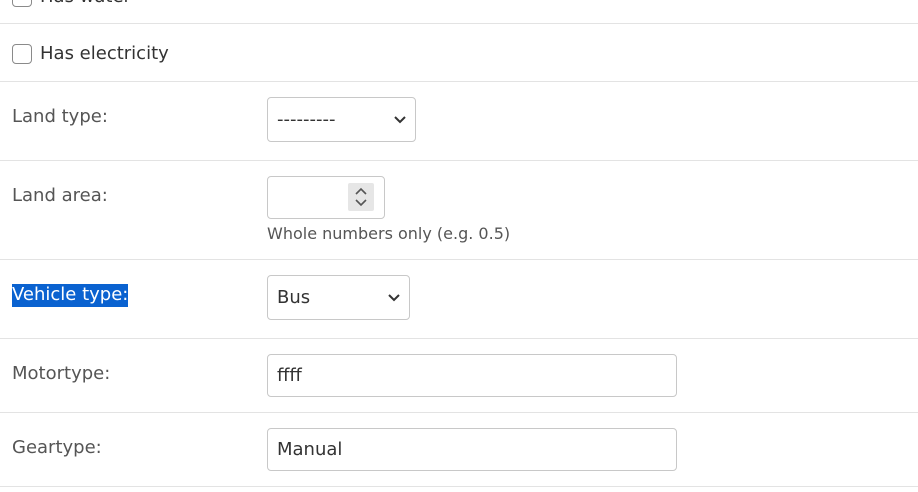 Image resolution: width=918 pixels, height=492 pixels. What do you see at coordinates (70, 295) in the screenshot?
I see `vehicle-type-label: Vehicle type:` at bounding box center [70, 295].